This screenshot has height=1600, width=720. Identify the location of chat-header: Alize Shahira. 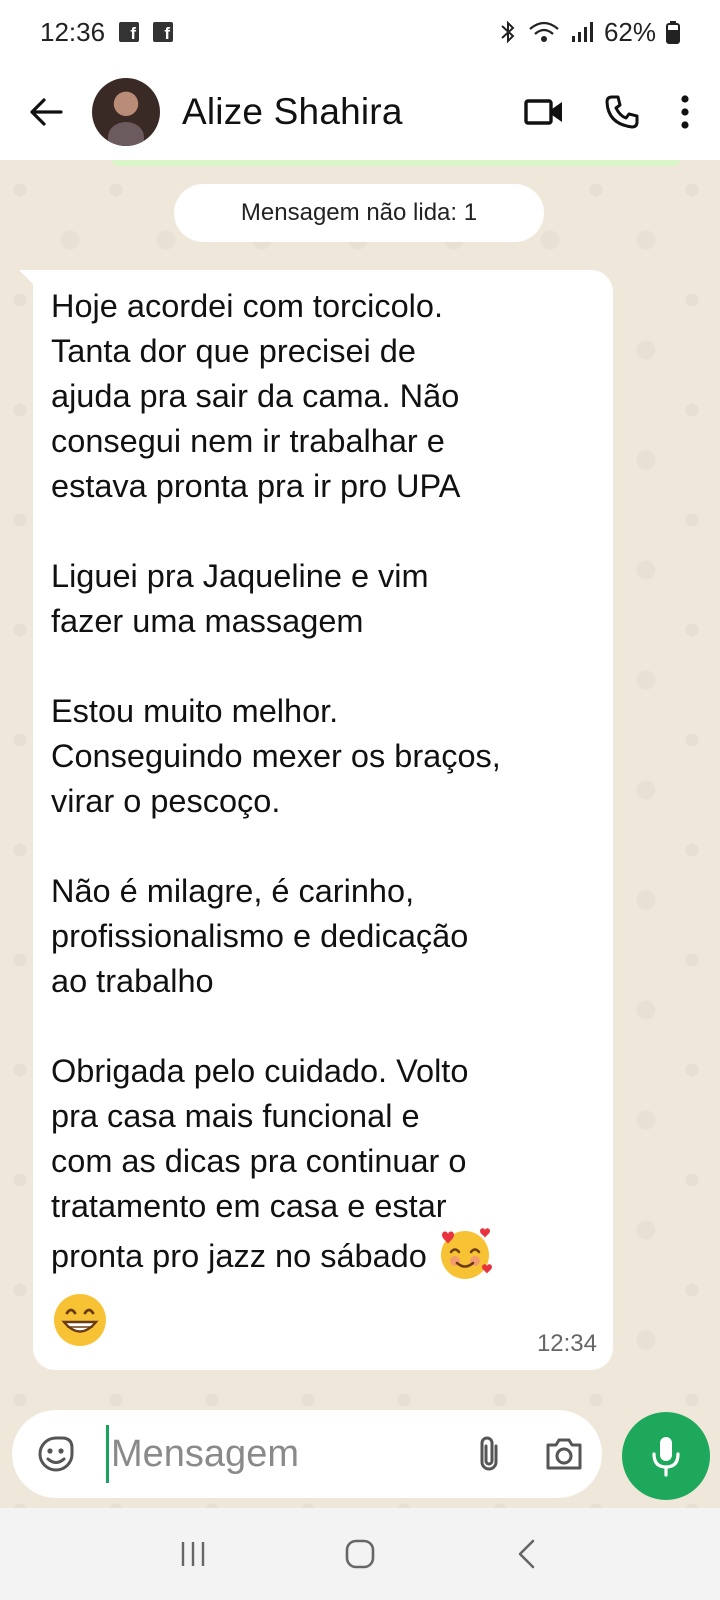
(360, 112).